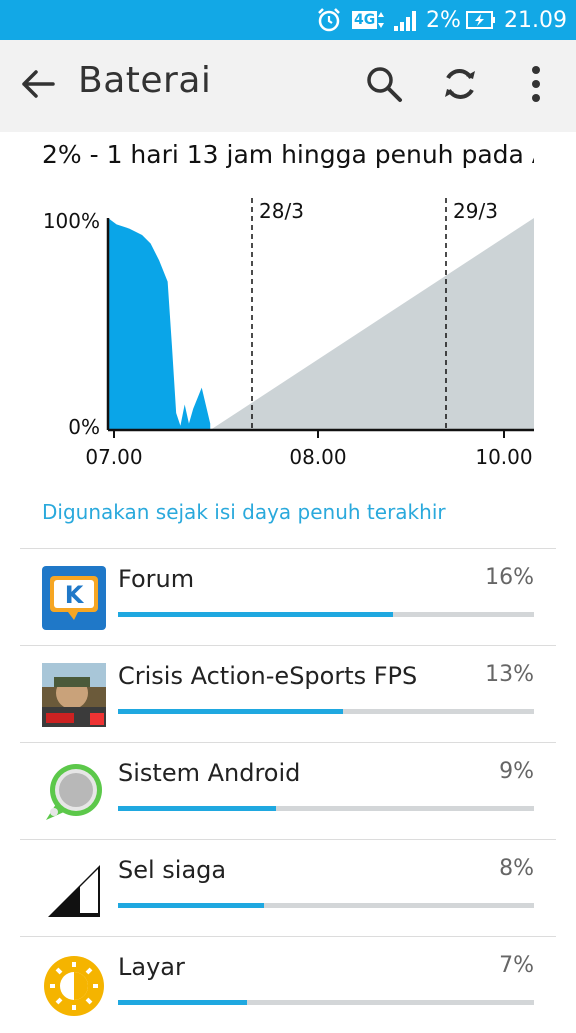 Image resolution: width=576 pixels, height=1033 pixels. What do you see at coordinates (516, 868) in the screenshot?
I see `usage-row-percent: 8%` at bounding box center [516, 868].